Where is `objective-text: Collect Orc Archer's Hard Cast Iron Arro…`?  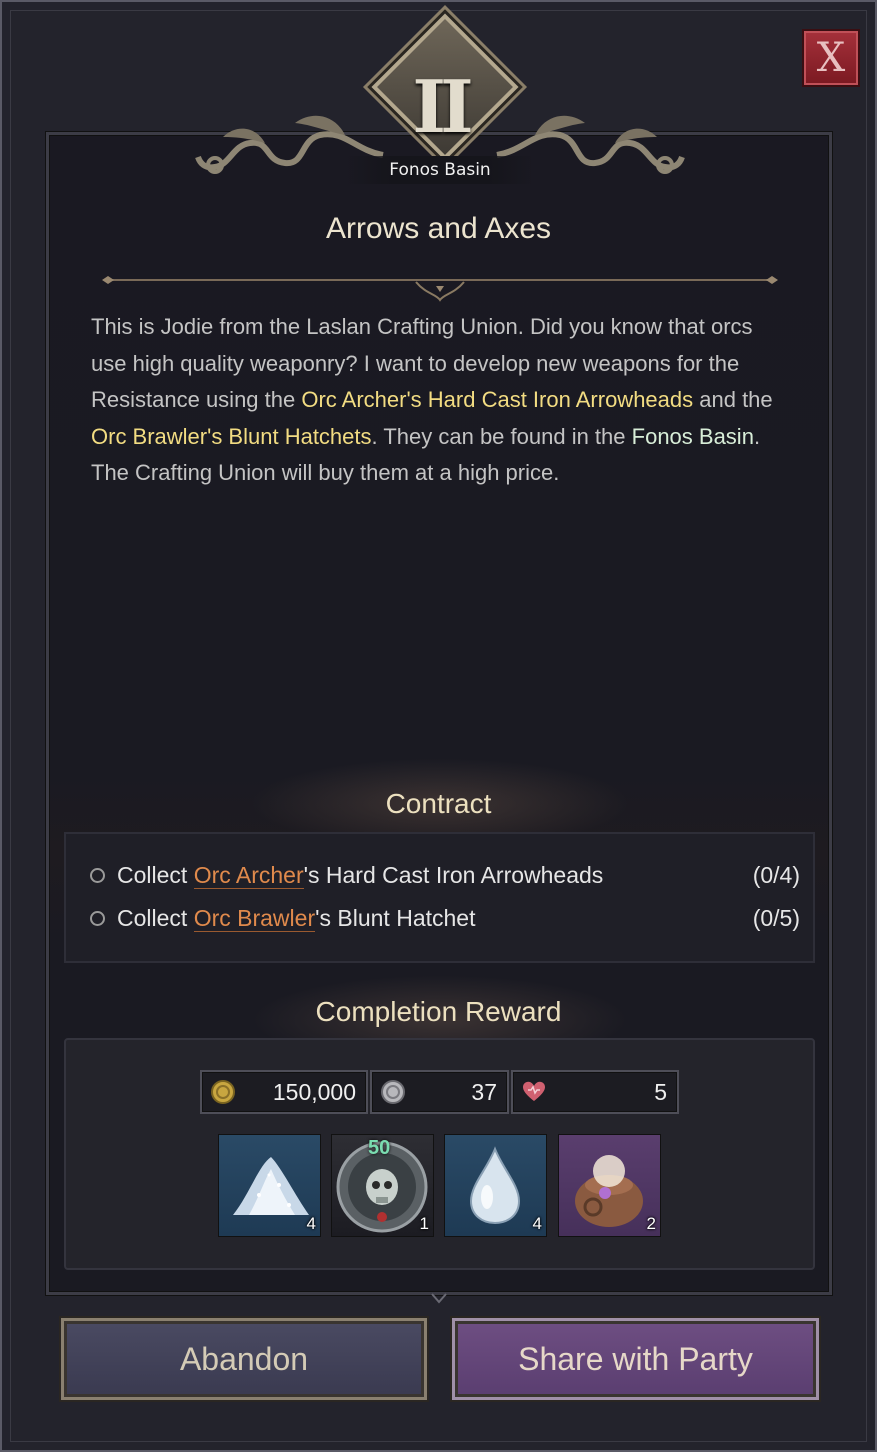 objective-text: Collect Orc Archer's Hard Cast Iron Arro… is located at coordinates (435, 875).